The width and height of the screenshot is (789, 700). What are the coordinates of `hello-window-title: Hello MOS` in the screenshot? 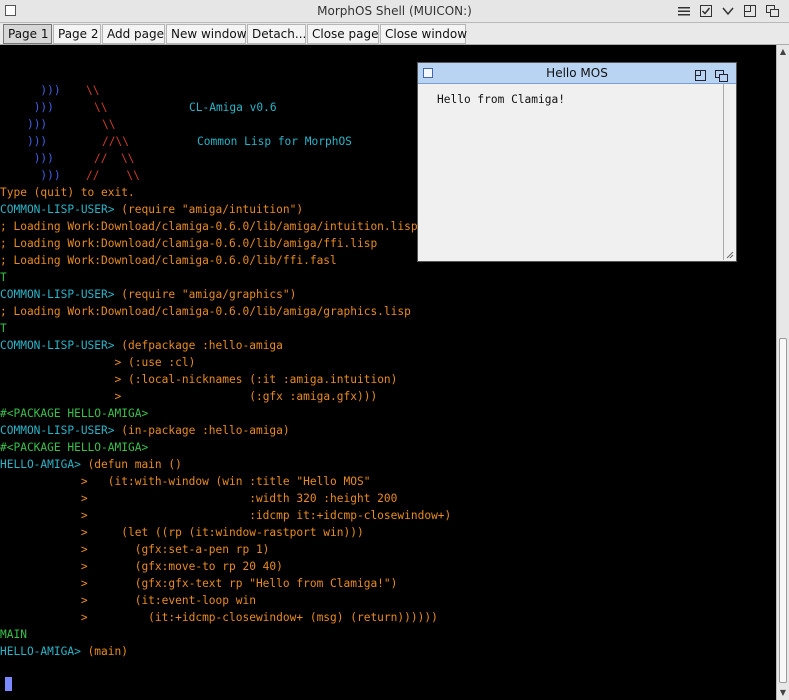 It's located at (577, 73).